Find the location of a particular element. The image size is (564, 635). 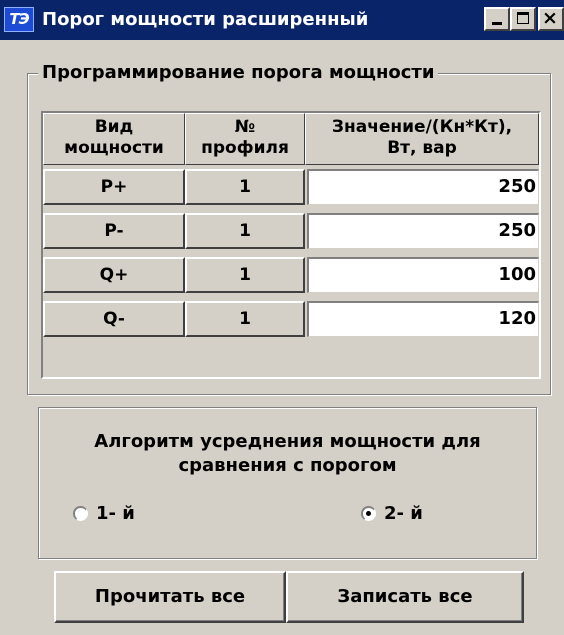

radio-option-2: 2- й is located at coordinates (392, 513).